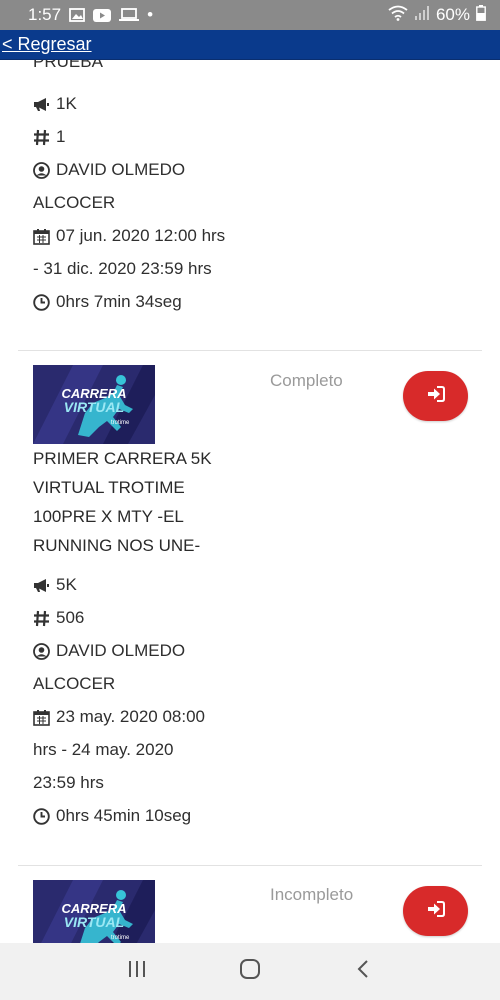  What do you see at coordinates (68, 65) in the screenshot?
I see `race-title: PRUEBA` at bounding box center [68, 65].